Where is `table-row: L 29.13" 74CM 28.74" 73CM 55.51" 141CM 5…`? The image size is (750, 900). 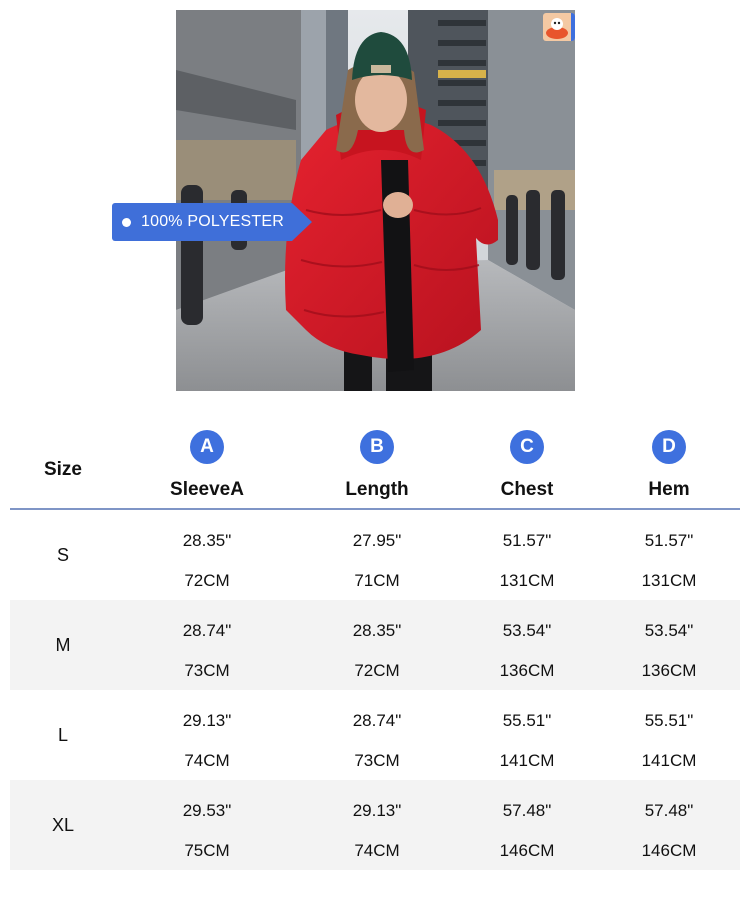
table-row: L 29.13" 74CM 28.74" 73CM 55.51" 141CM 5… is located at coordinates (375, 735).